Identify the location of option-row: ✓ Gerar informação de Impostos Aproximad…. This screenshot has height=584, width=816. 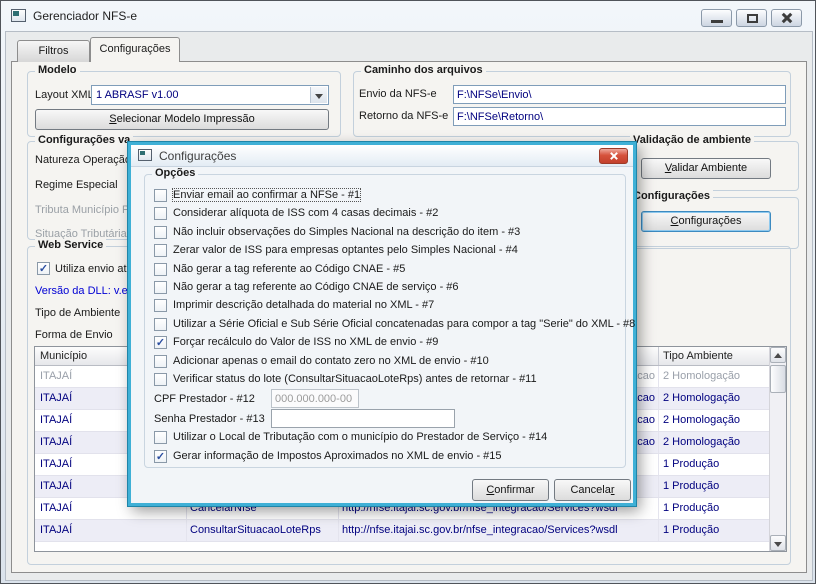
(385, 457).